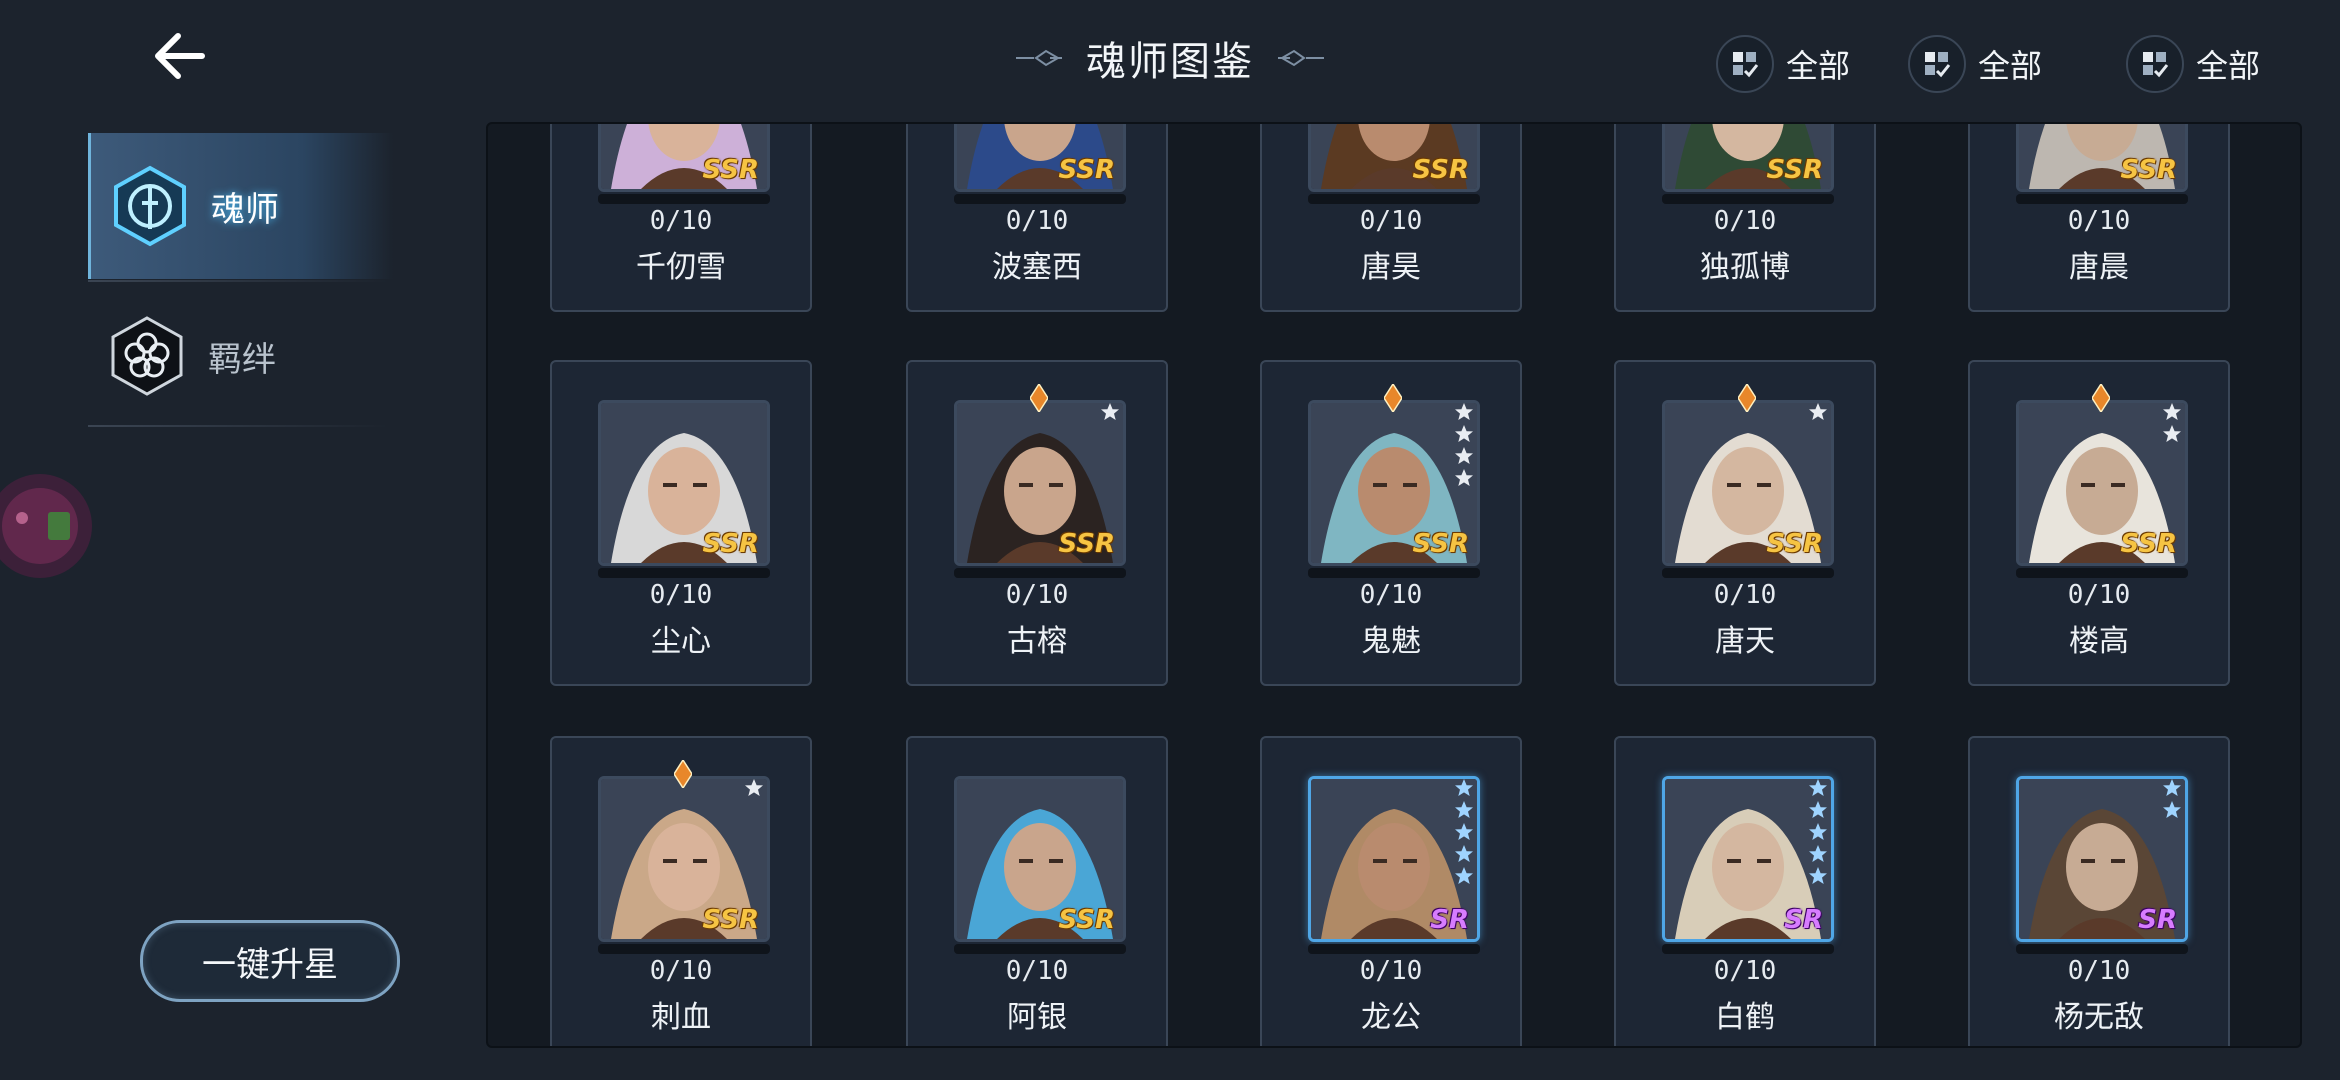 This screenshot has height=1080, width=2340. I want to click on filter-button-3: 全部, so click(2193, 64).